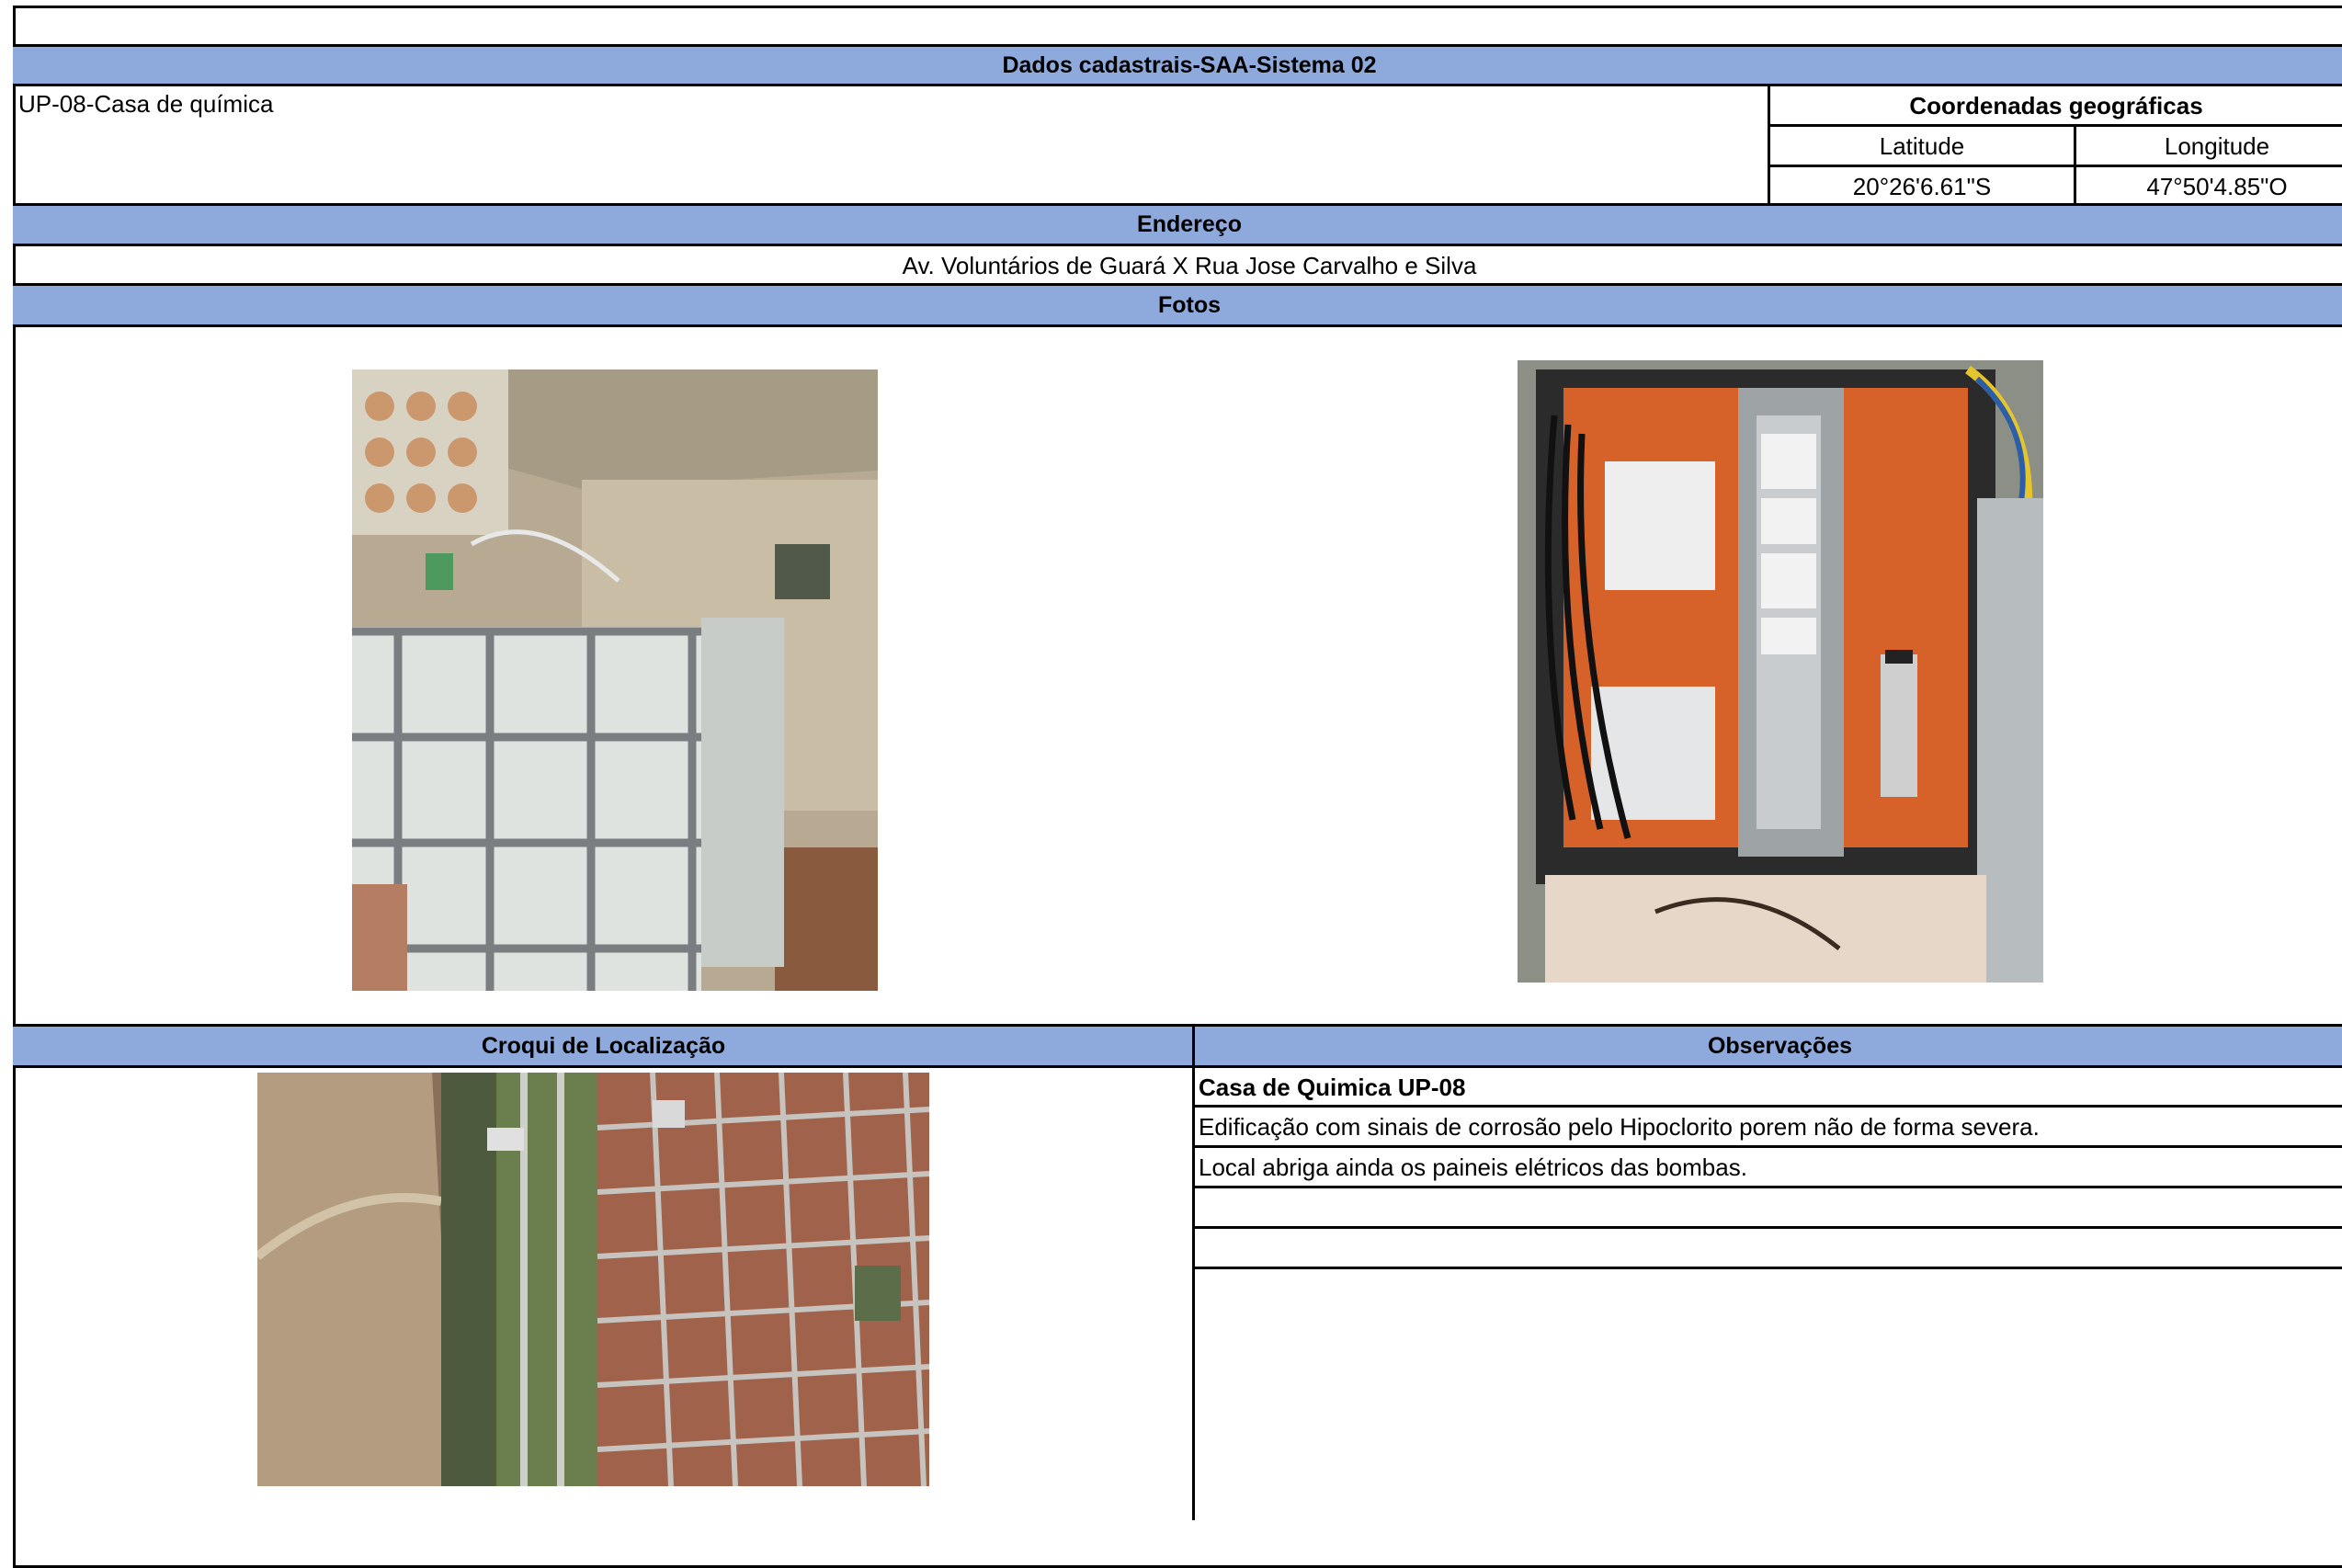  I want to click on photos-heading: Fotos, so click(1177, 305).